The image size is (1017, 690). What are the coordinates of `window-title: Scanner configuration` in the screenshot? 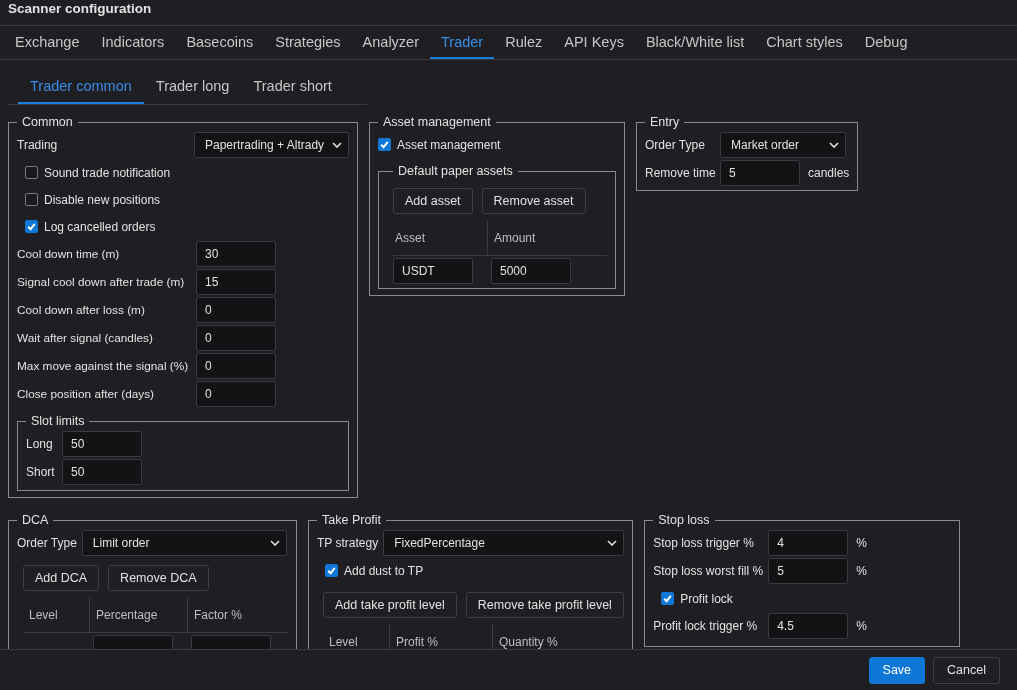 It's located at (508, 13).